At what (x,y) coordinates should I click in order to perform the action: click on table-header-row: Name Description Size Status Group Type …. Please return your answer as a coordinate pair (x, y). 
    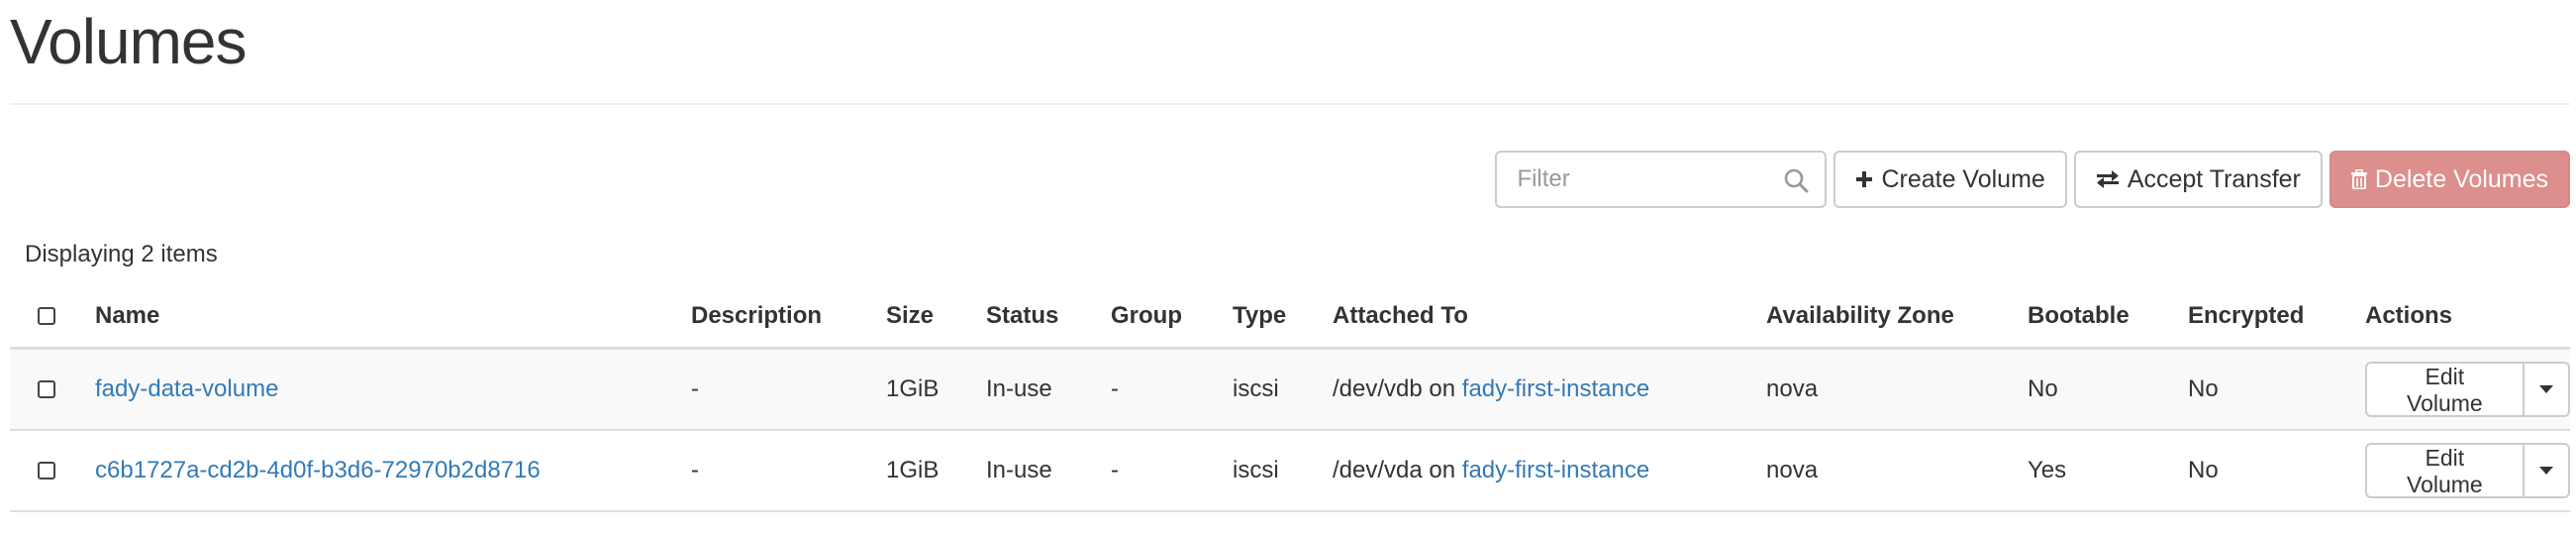
    Looking at the image, I should click on (1290, 318).